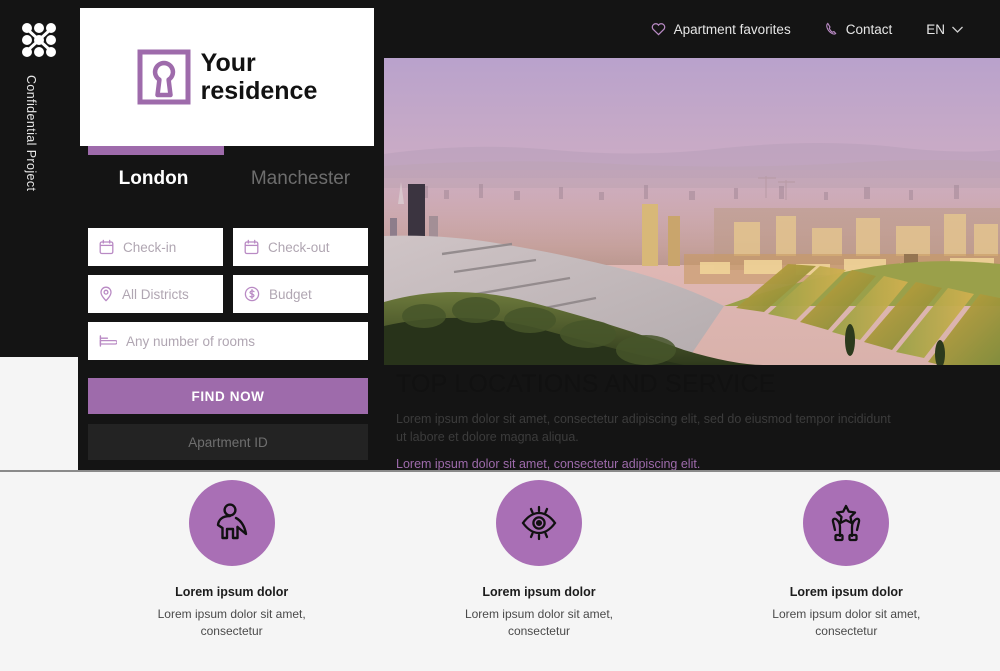  What do you see at coordinates (290, 294) in the screenshot?
I see `budget-label: Budget` at bounding box center [290, 294].